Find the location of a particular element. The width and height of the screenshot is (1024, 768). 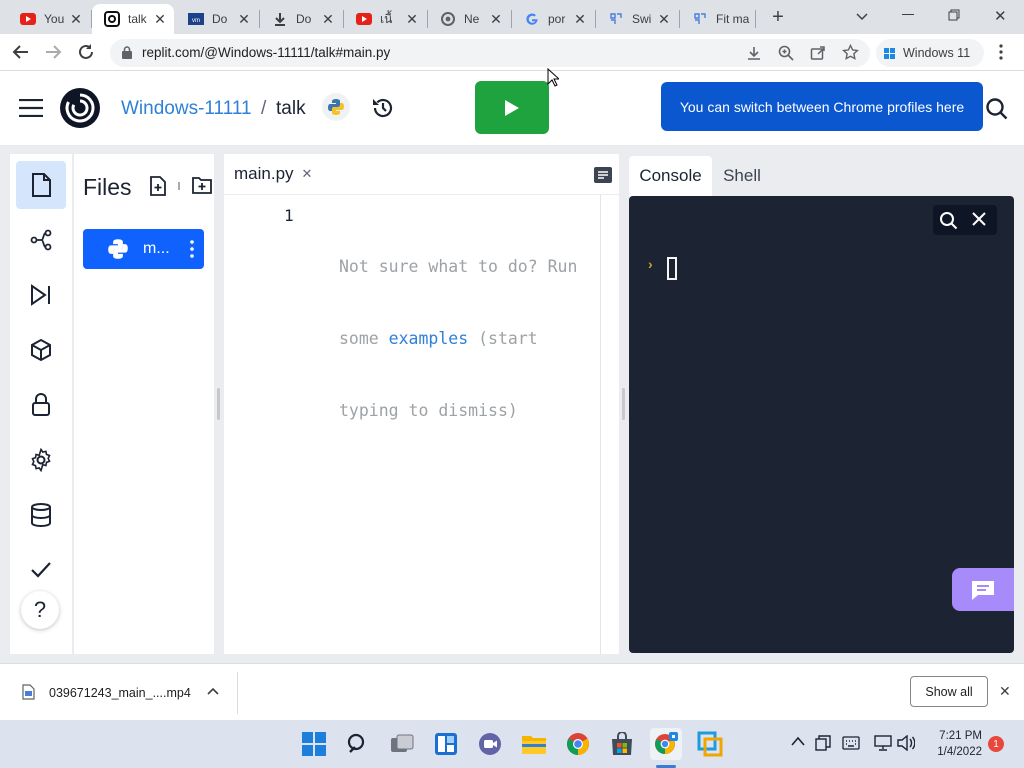

replit-icon is located at coordinates (112, 19).